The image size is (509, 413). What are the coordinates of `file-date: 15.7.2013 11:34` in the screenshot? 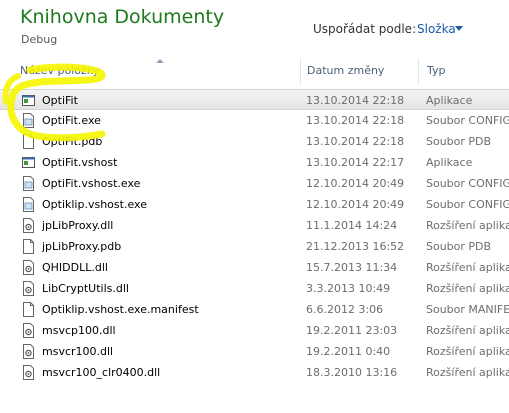 It's located at (352, 267).